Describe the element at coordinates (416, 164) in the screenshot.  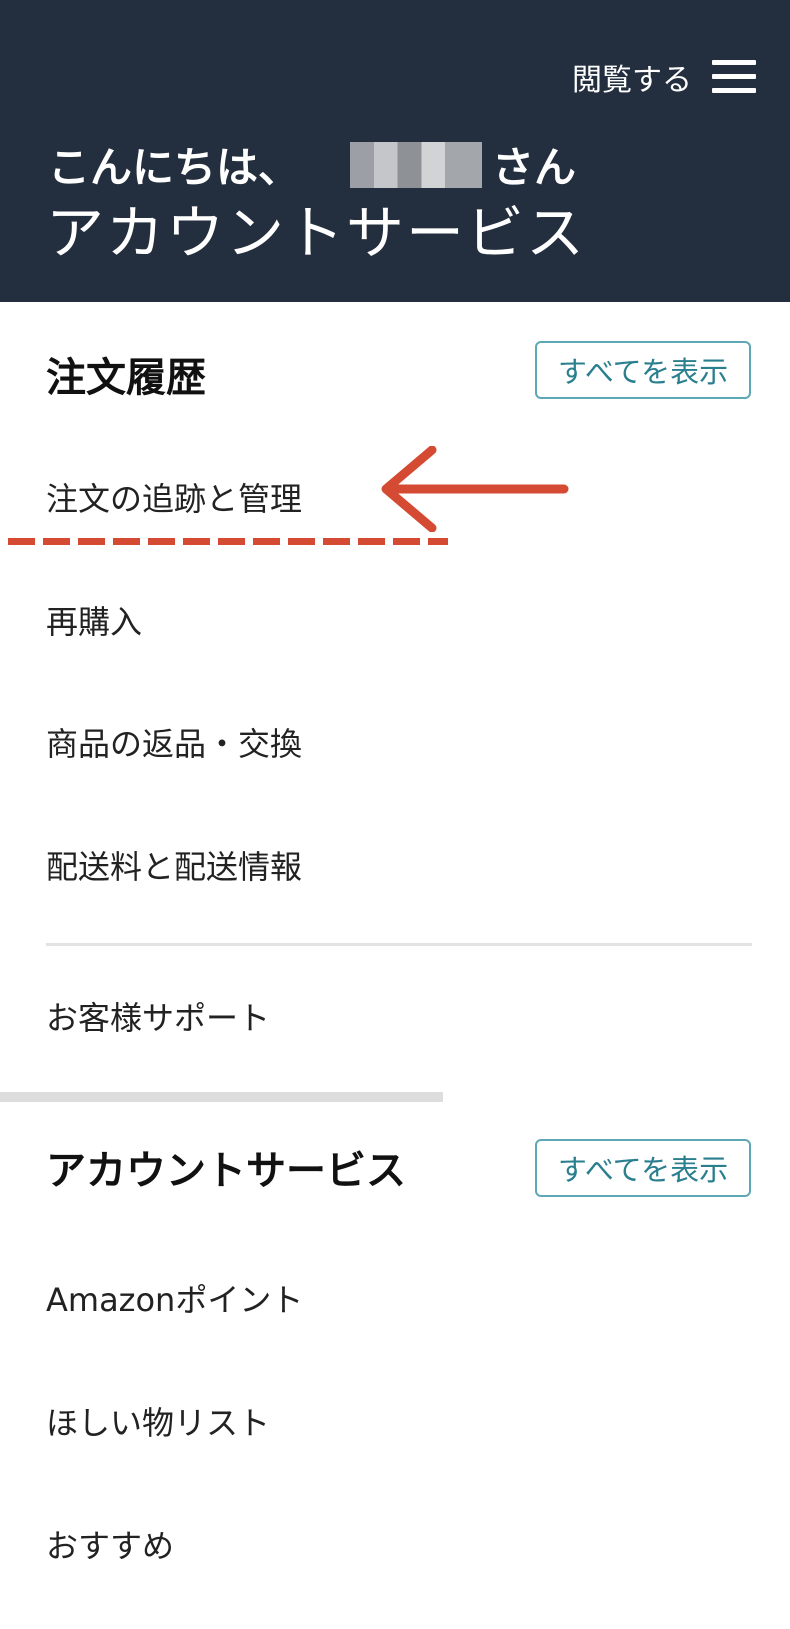
I see `redacted-username` at that location.